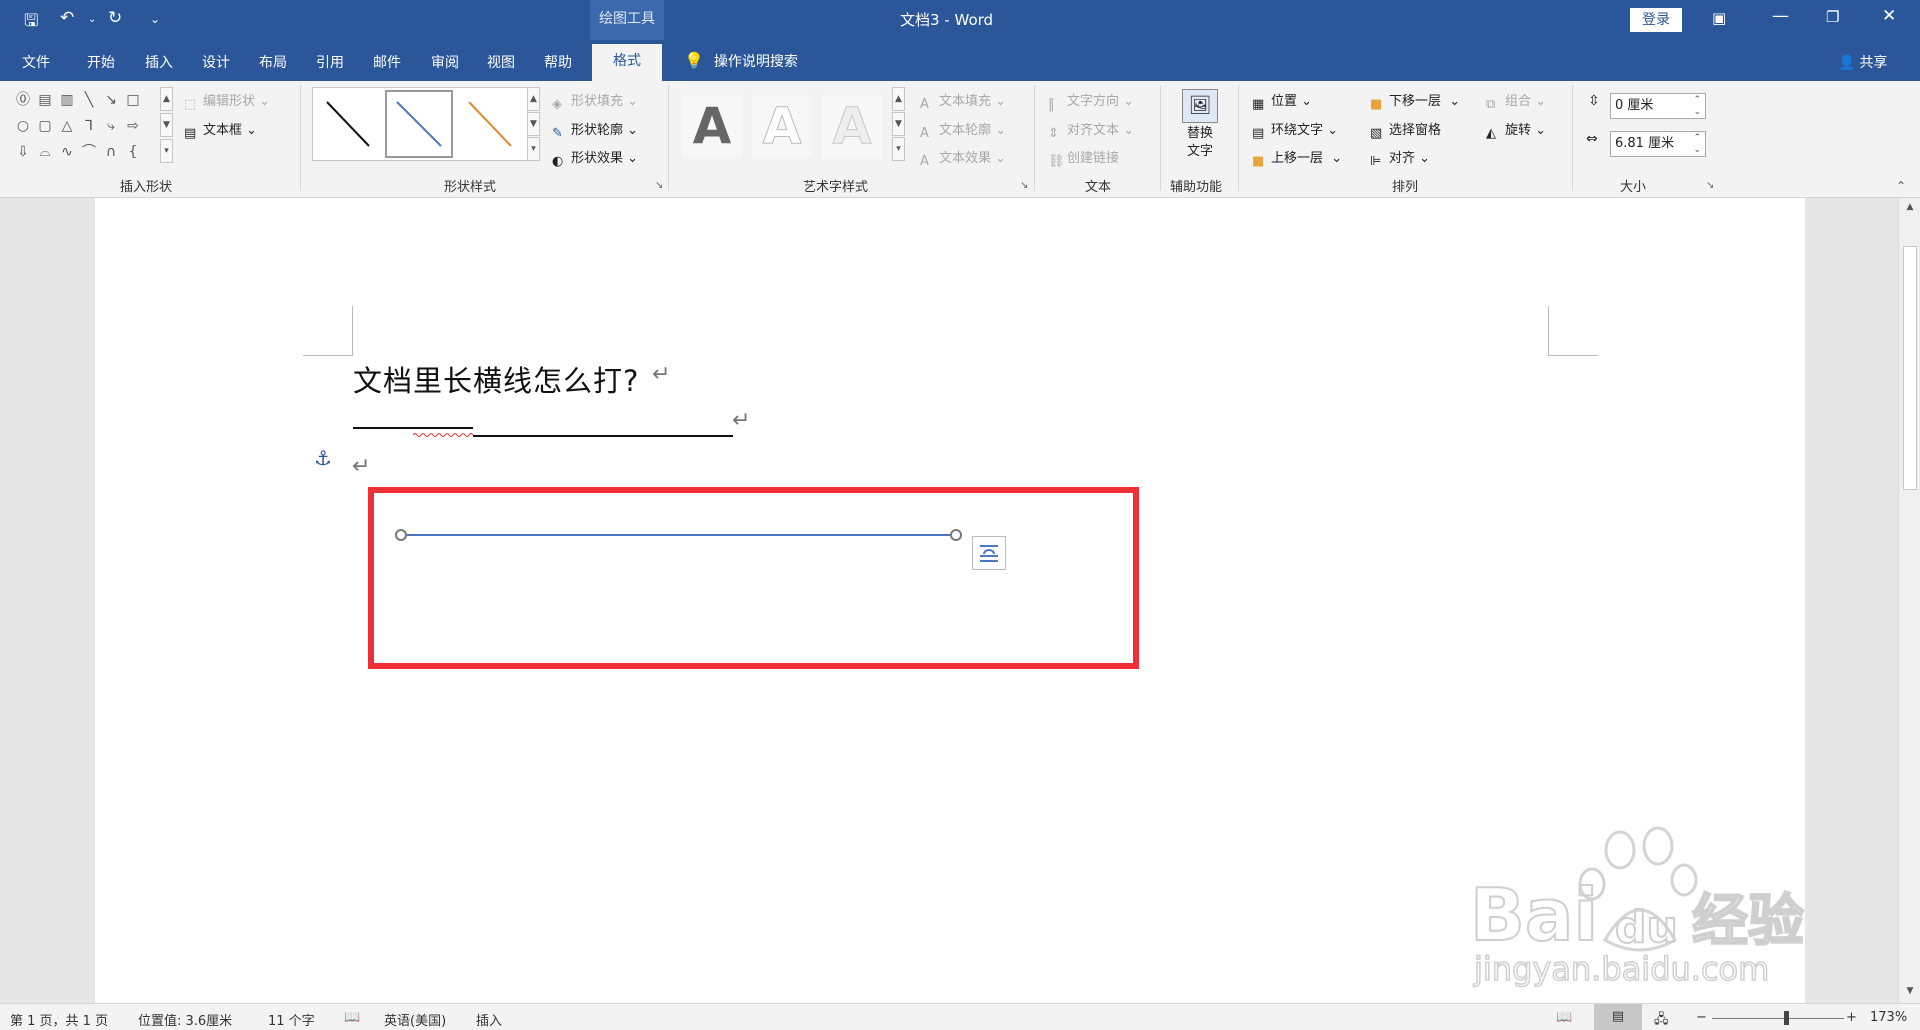 The height and width of the screenshot is (1030, 1920). Describe the element at coordinates (1851, 1017) in the screenshot. I see `zoom-in-button: +` at that location.